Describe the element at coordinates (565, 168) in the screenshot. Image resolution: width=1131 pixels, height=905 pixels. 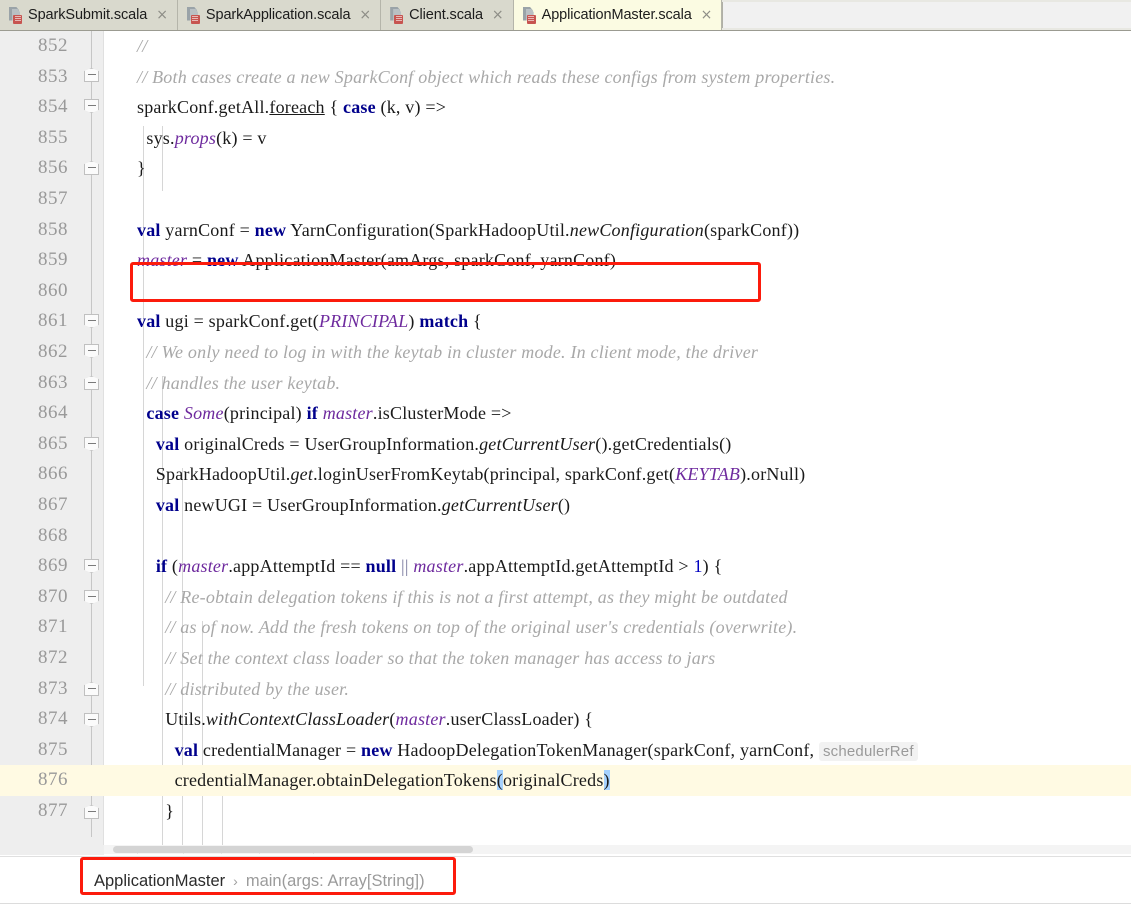
I see `code-line: 856 }` at that location.